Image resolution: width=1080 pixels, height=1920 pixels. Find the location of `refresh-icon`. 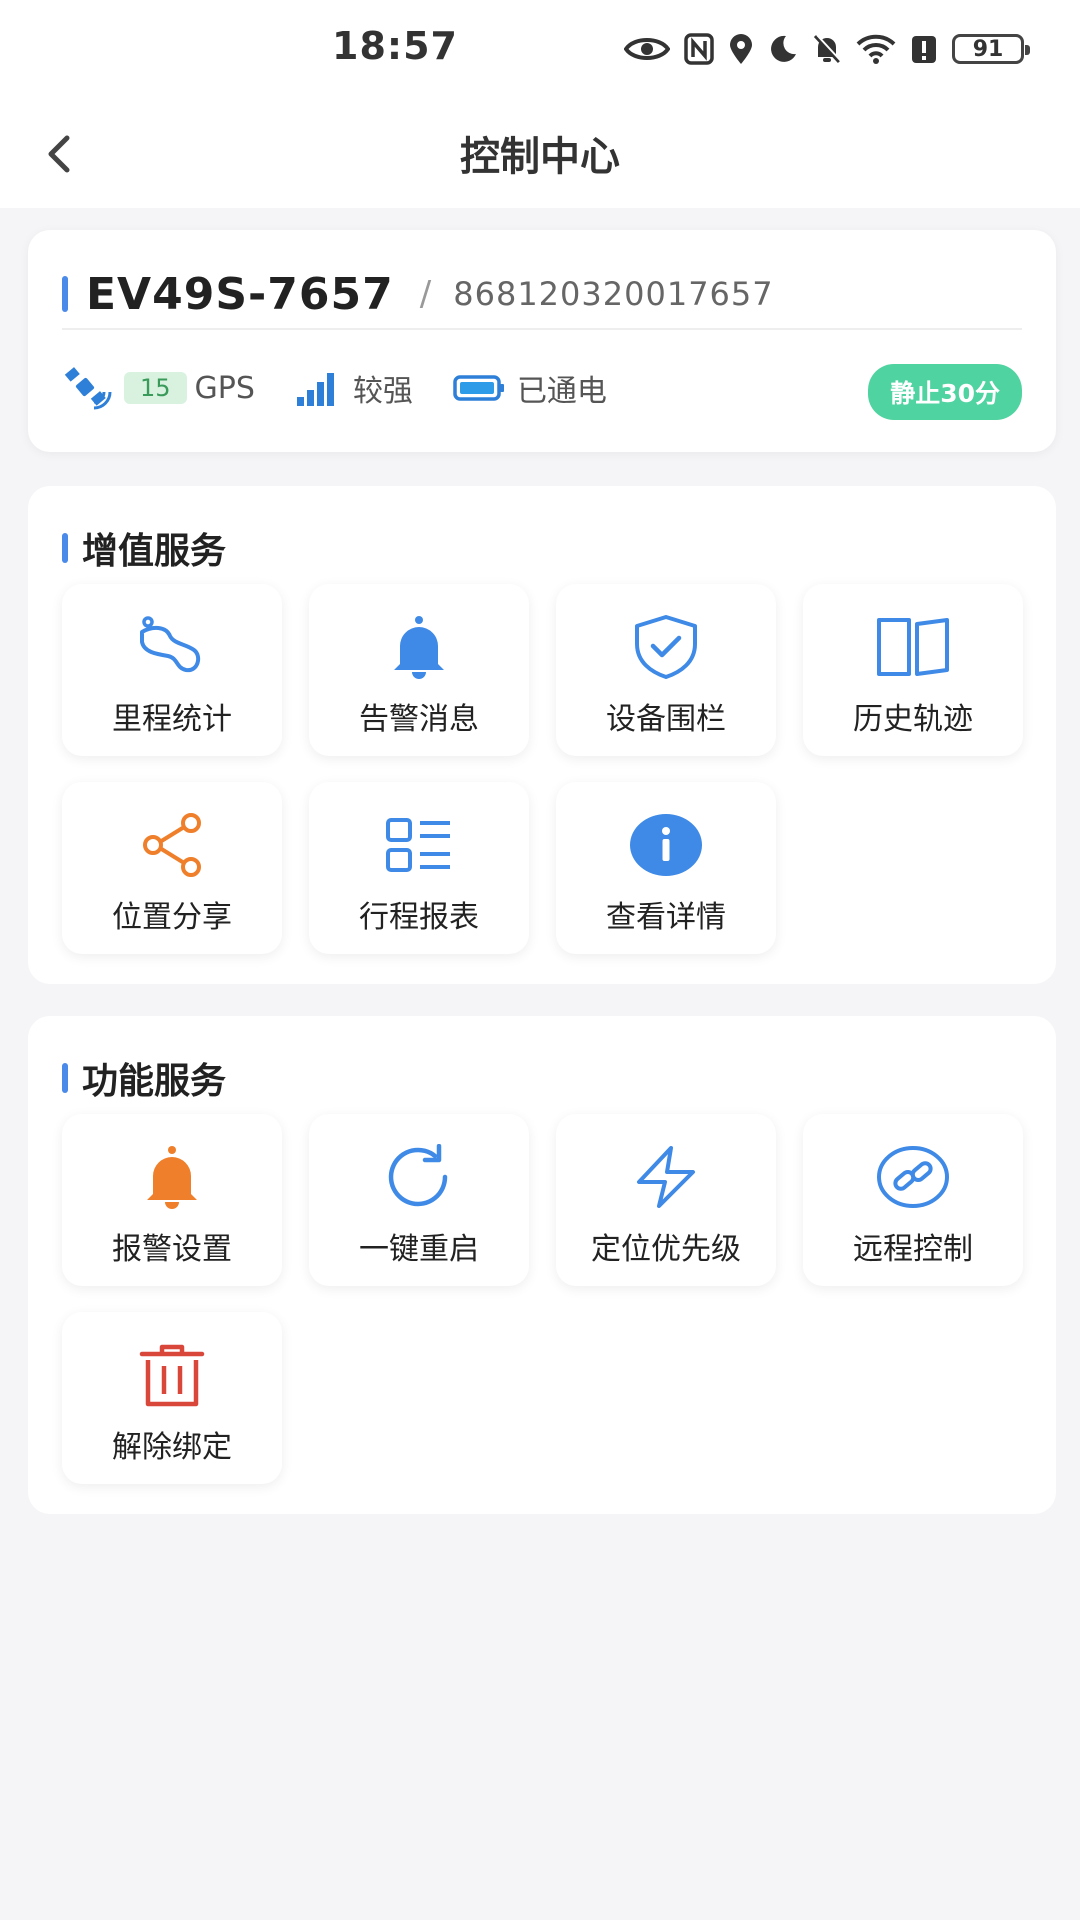

refresh-icon is located at coordinates (418, 1175).